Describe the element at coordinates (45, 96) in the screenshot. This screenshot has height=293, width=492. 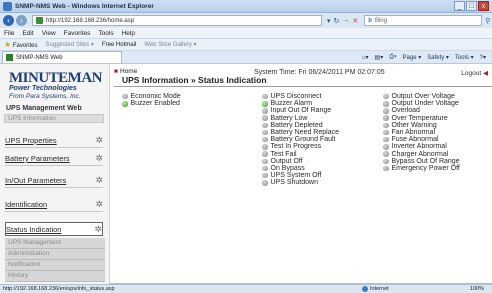
I see `logo-from: From Para Systems, Inc.` at that location.